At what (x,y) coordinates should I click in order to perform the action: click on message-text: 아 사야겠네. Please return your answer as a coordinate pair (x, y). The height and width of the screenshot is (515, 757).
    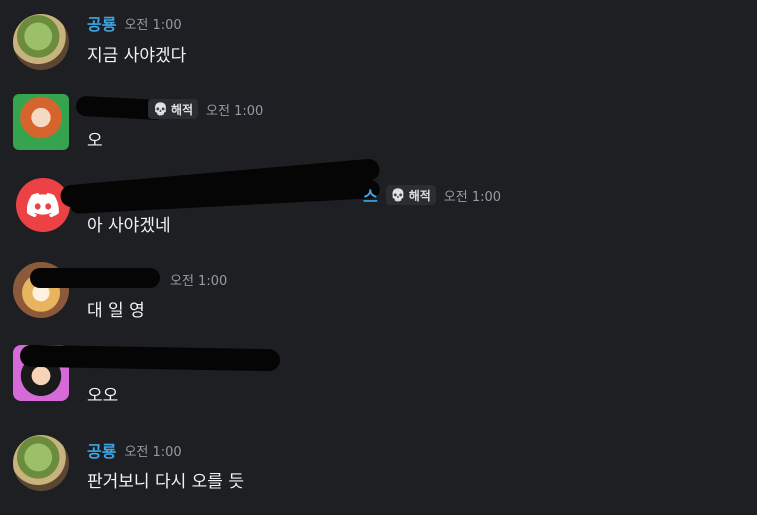
    Looking at the image, I should click on (129, 226).